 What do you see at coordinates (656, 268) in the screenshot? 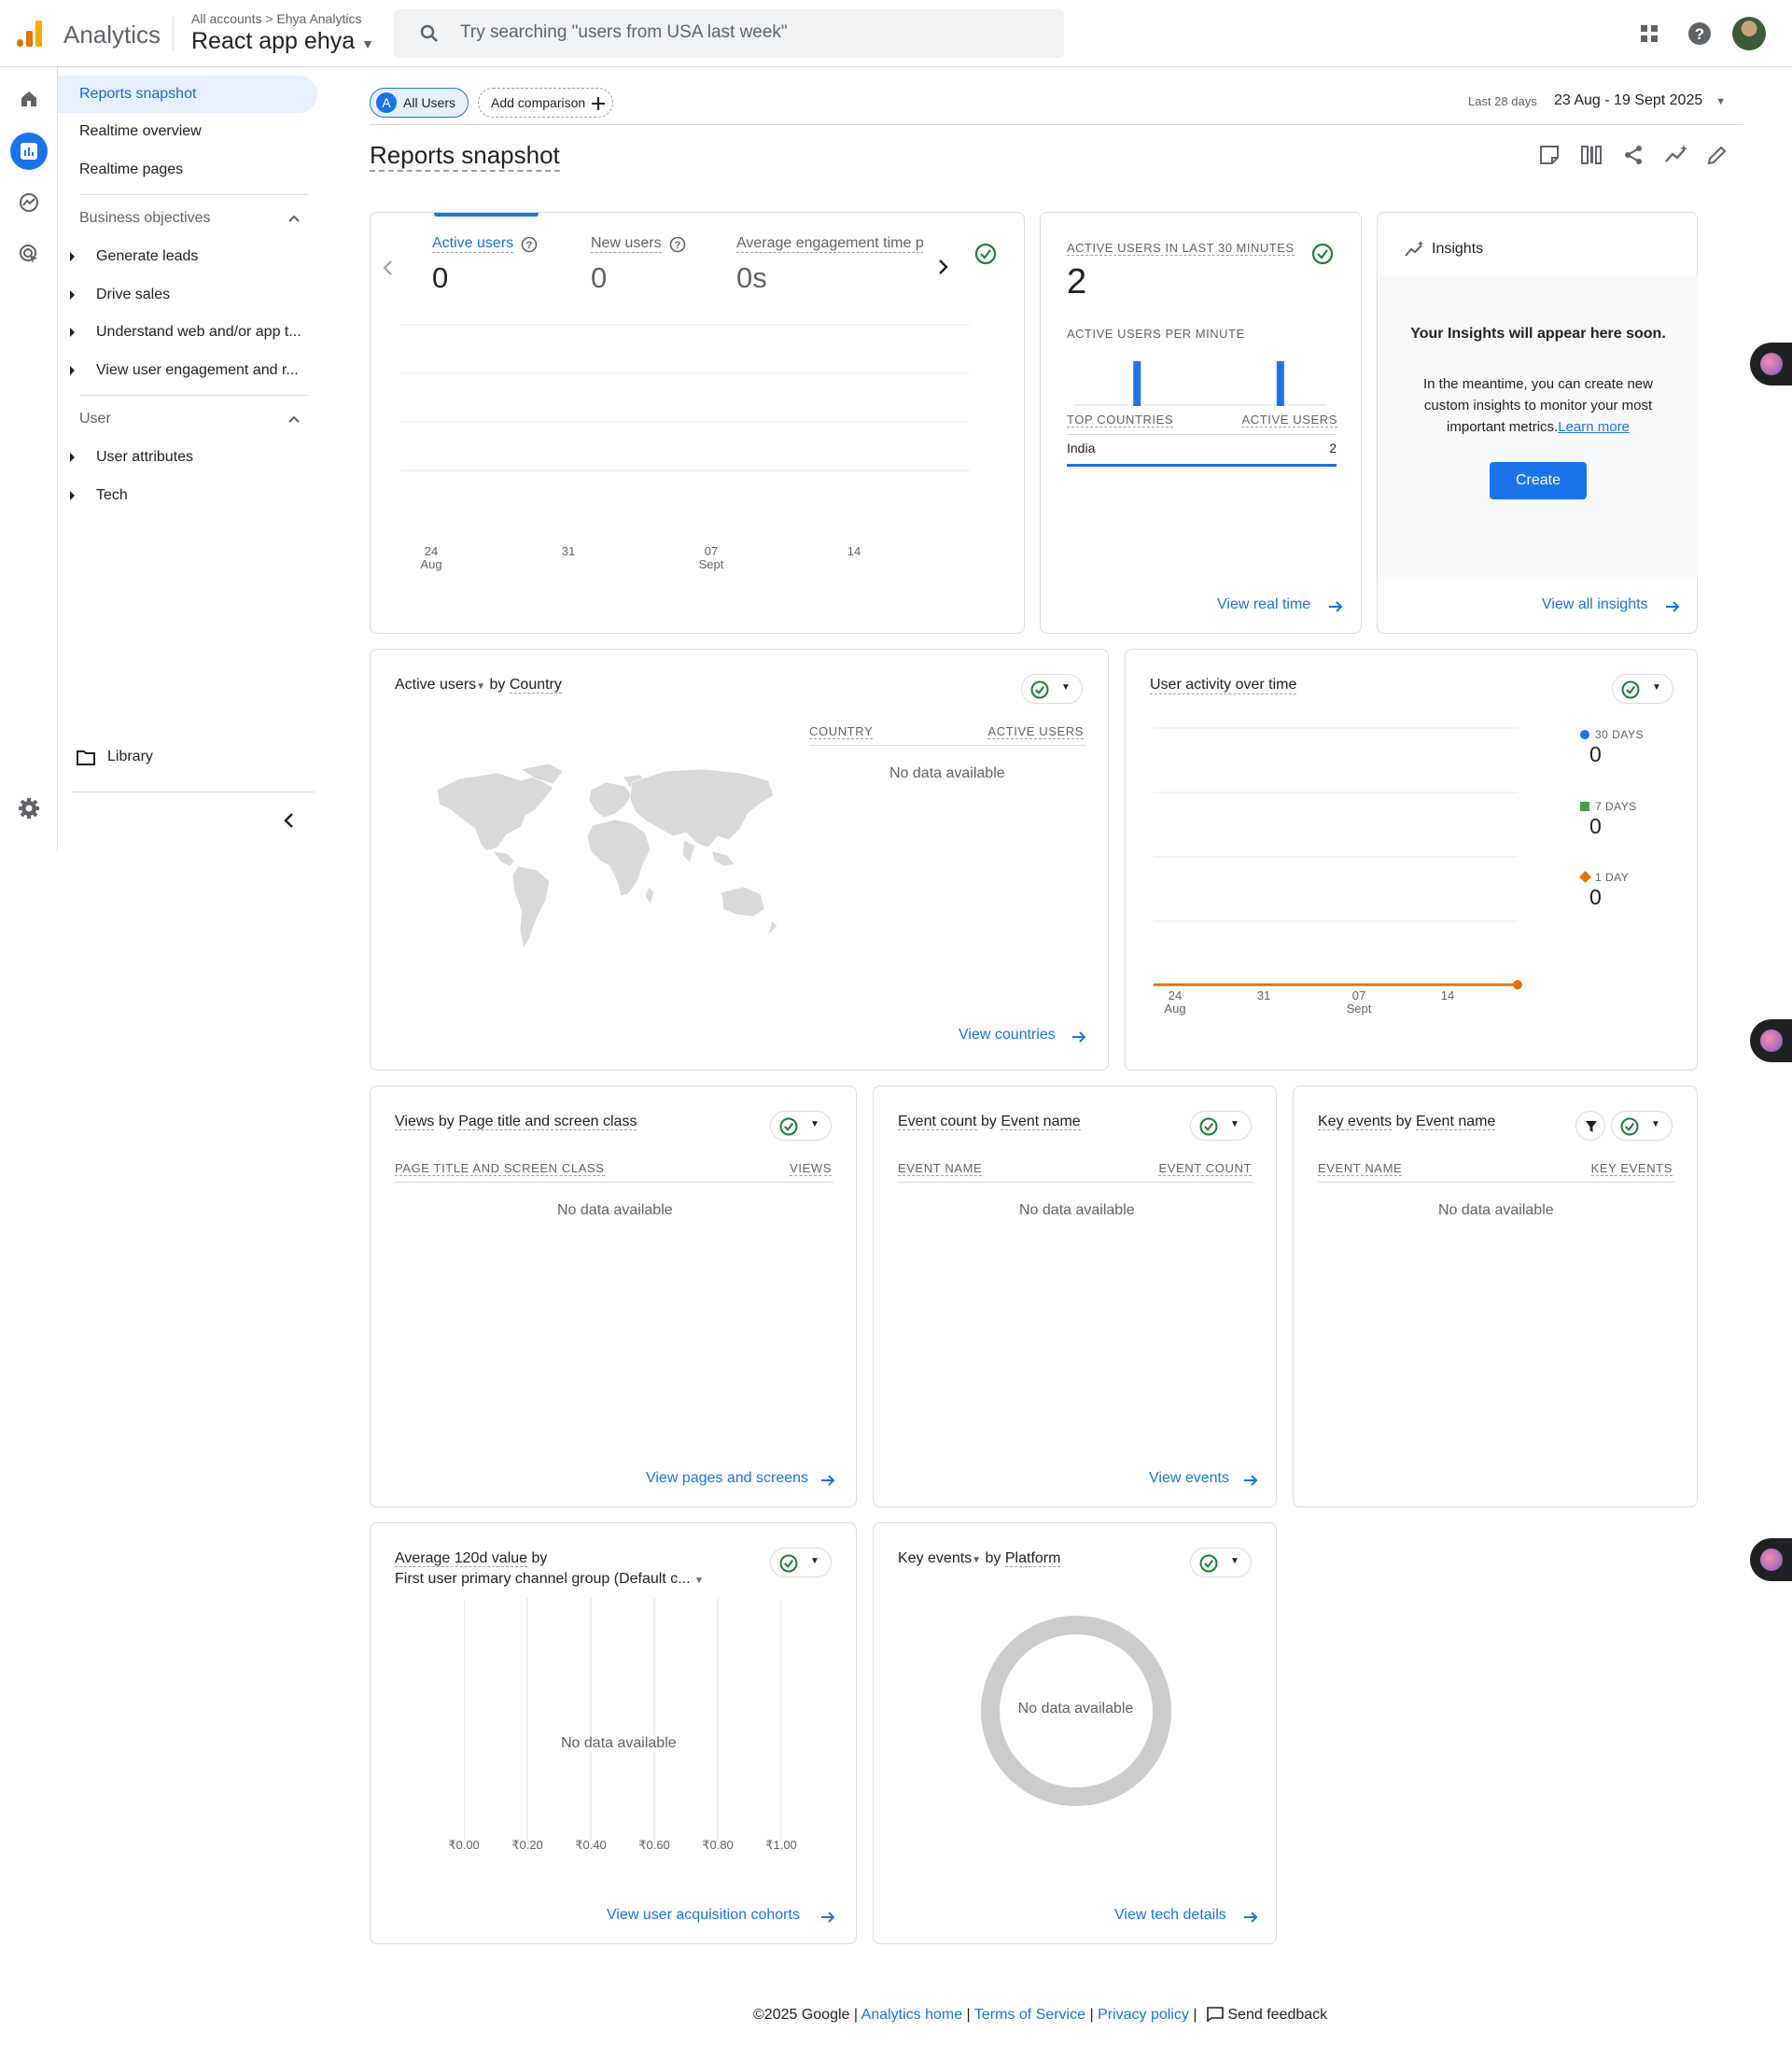
I see `metric-tab-new-users: New users ? 0` at bounding box center [656, 268].